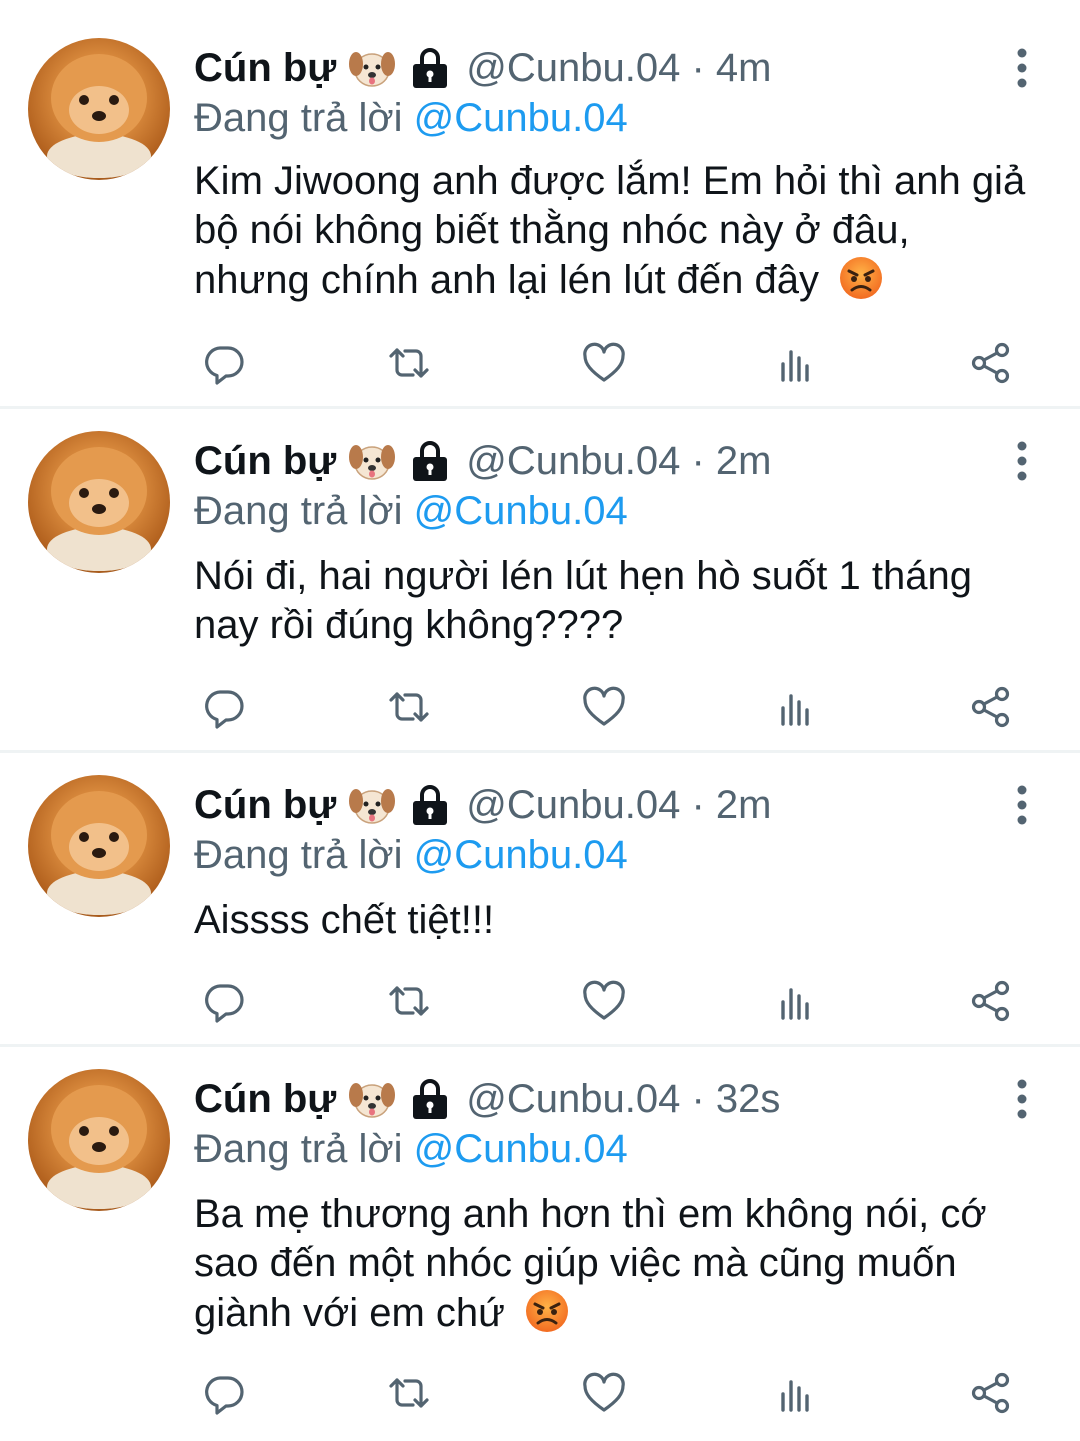 The image size is (1080, 1441). Describe the element at coordinates (623, 1099) in the screenshot. I see `handle-and-time: @Cunbu.04 · 32s` at that location.